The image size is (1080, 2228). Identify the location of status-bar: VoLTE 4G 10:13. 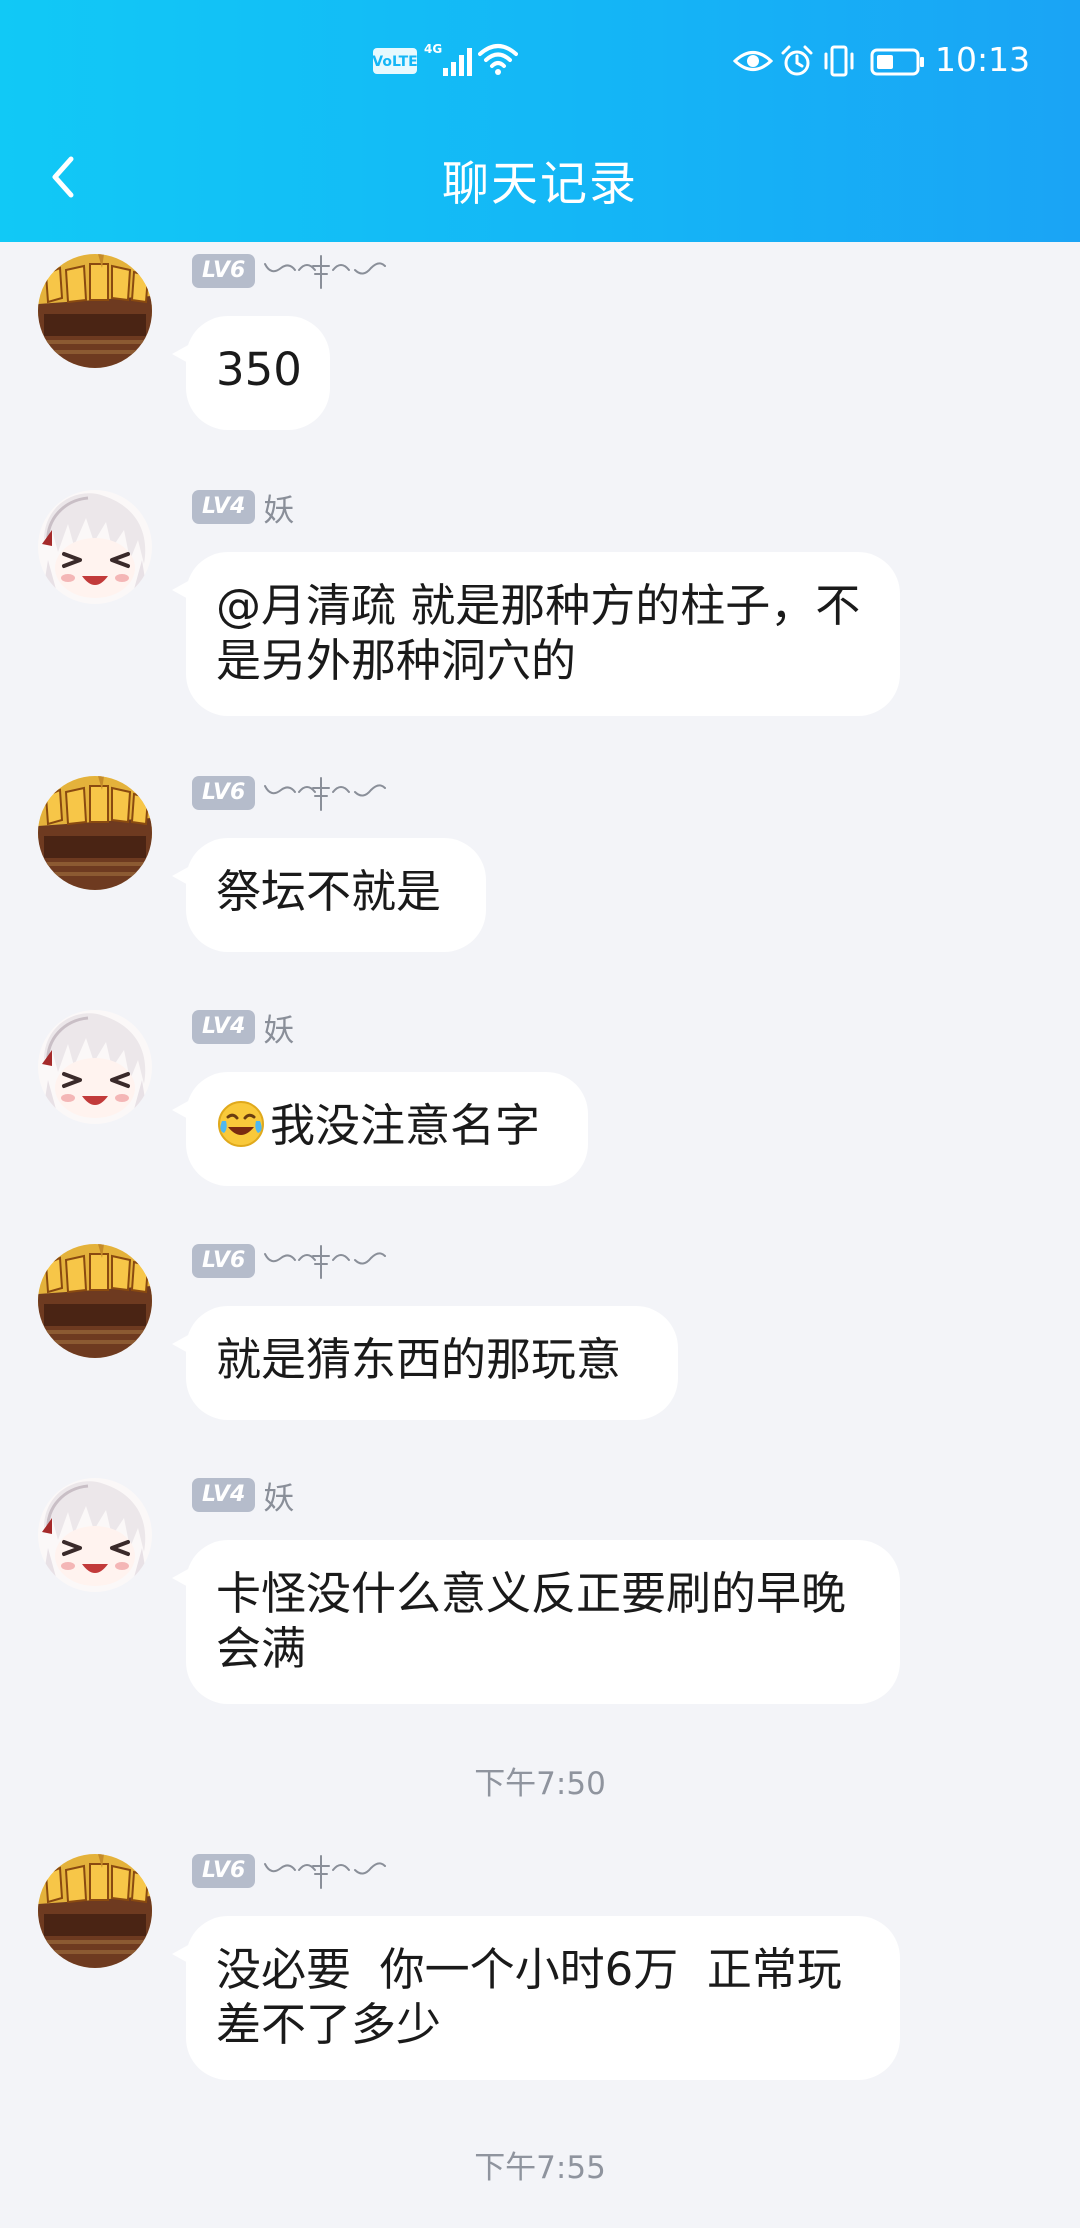
(540, 62).